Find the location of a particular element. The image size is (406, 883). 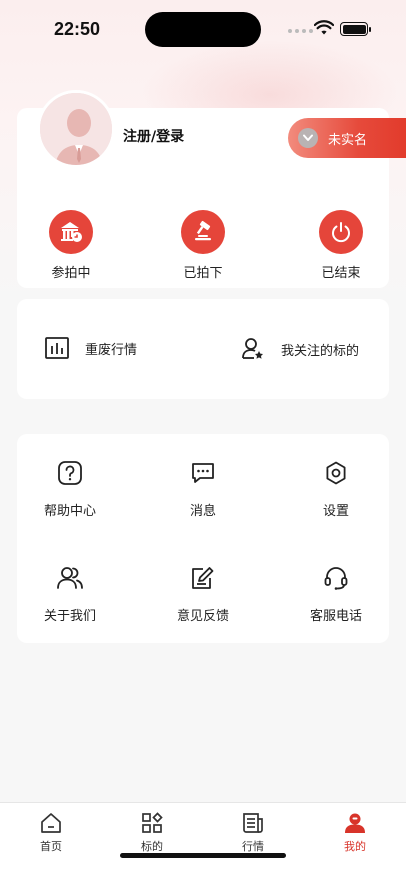

tab-bar: 首页 标的 行情 我的 is located at coordinates (203, 842).